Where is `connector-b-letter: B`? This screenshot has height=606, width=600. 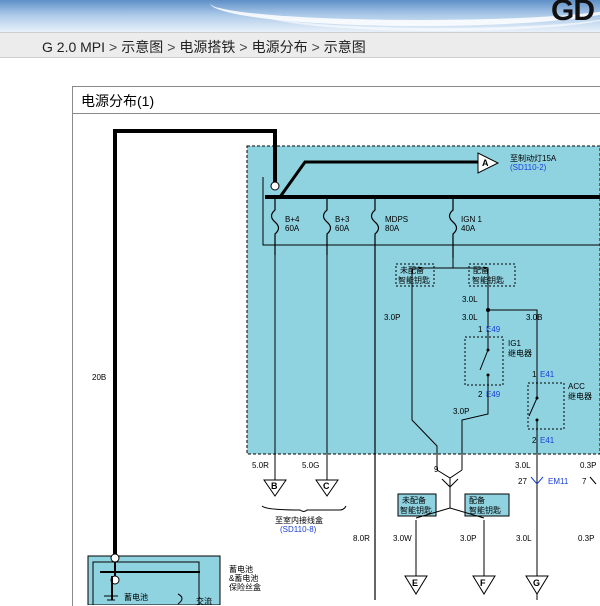 connector-b-letter: B is located at coordinates (274, 486).